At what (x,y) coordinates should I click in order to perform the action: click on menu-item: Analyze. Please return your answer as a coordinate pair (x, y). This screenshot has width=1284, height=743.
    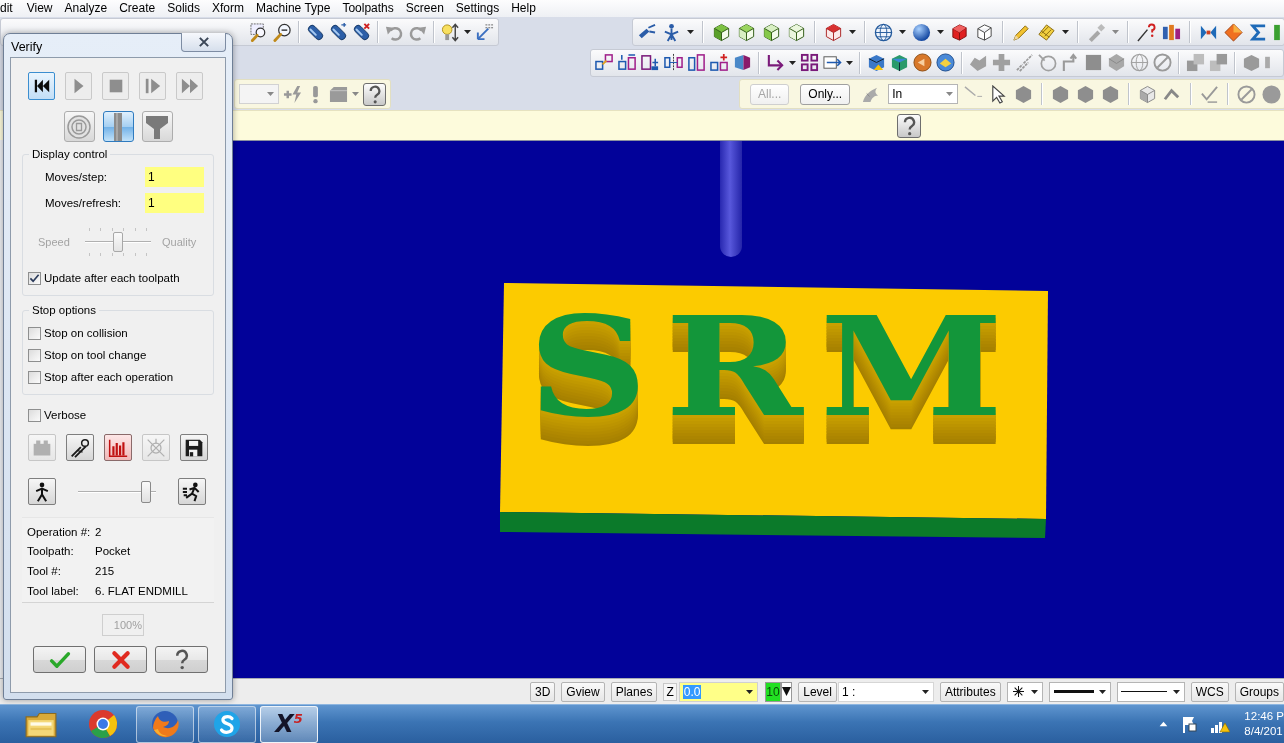
    Looking at the image, I should click on (86, 8).